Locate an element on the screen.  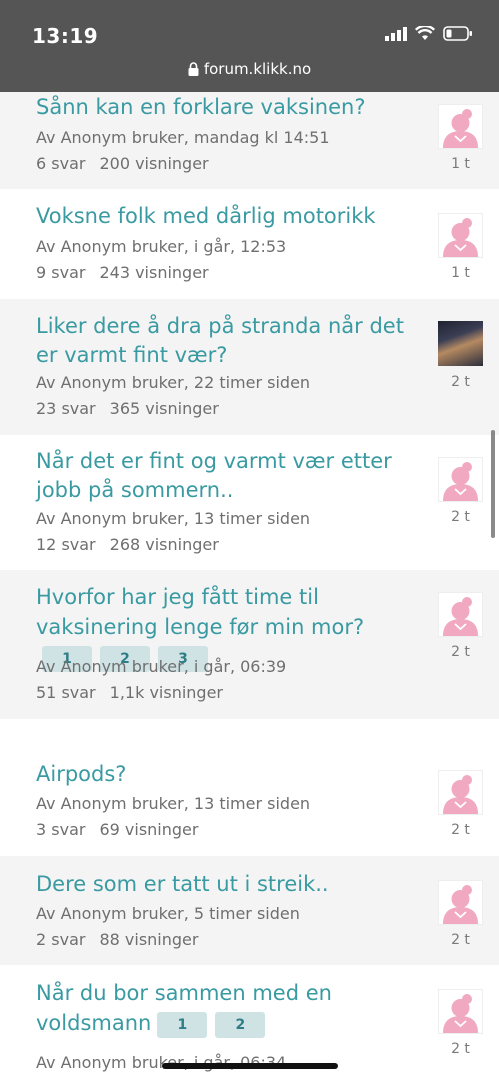
thread-title: Airpods? is located at coordinates (232, 774).